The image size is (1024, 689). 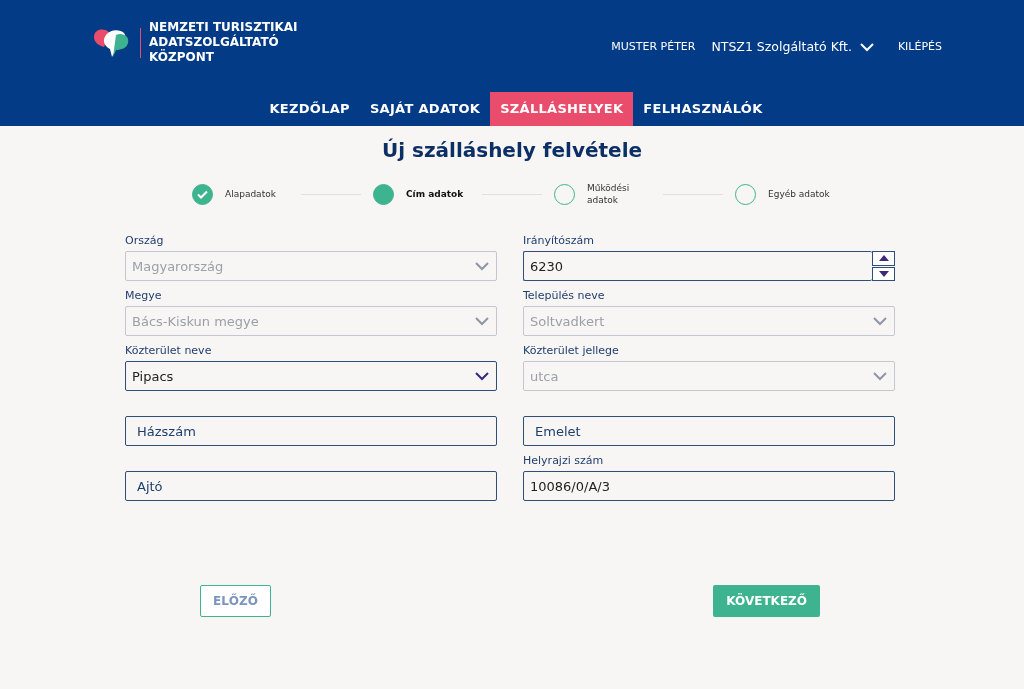 What do you see at coordinates (709, 431) in the screenshot?
I see `input-field: Emelet` at bounding box center [709, 431].